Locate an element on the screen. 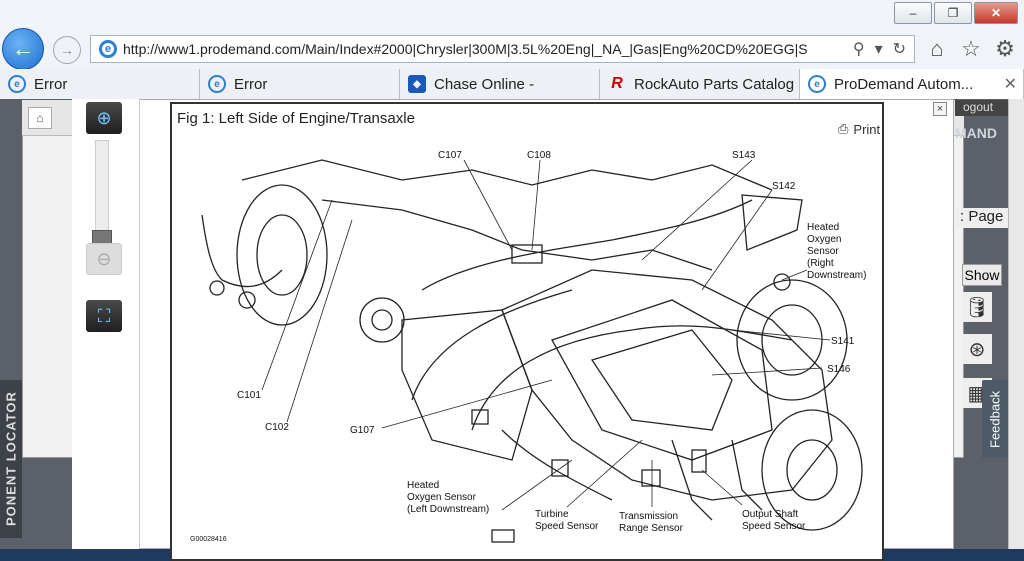 This screenshot has height=561, width=1024. fit-to-screen-button: ⛶ is located at coordinates (104, 316).